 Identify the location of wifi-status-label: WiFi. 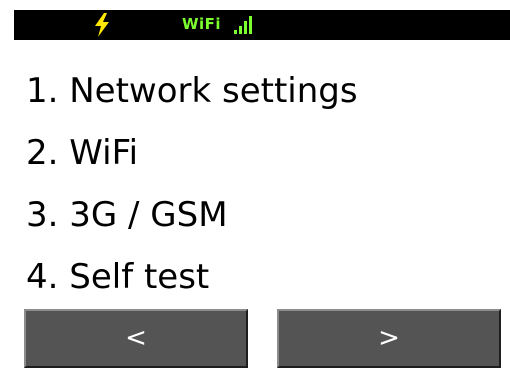
(202, 24).